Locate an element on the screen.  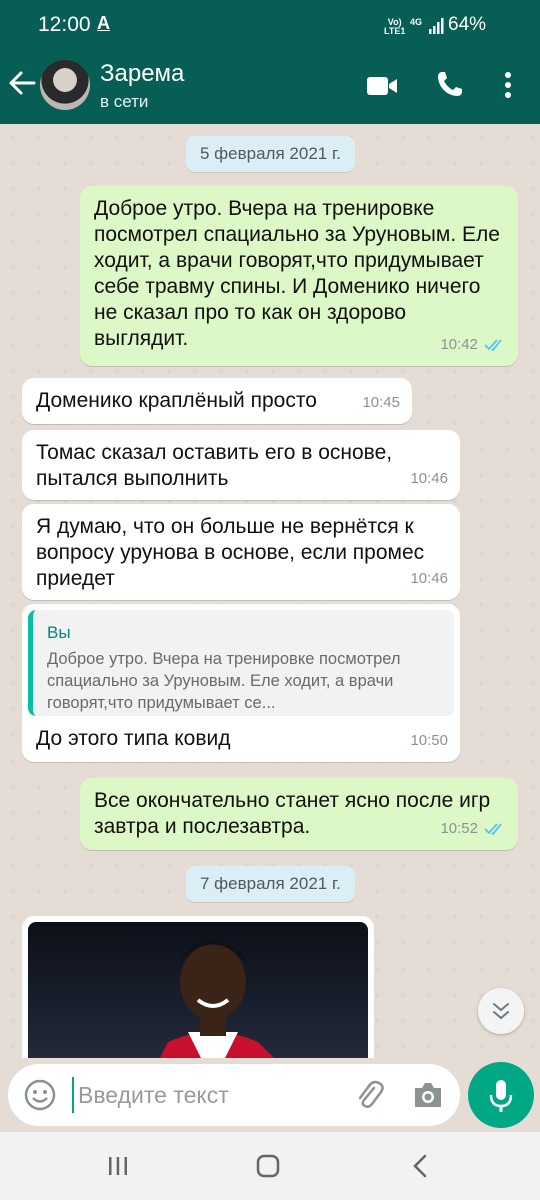
attach-icon is located at coordinates (369, 1095).